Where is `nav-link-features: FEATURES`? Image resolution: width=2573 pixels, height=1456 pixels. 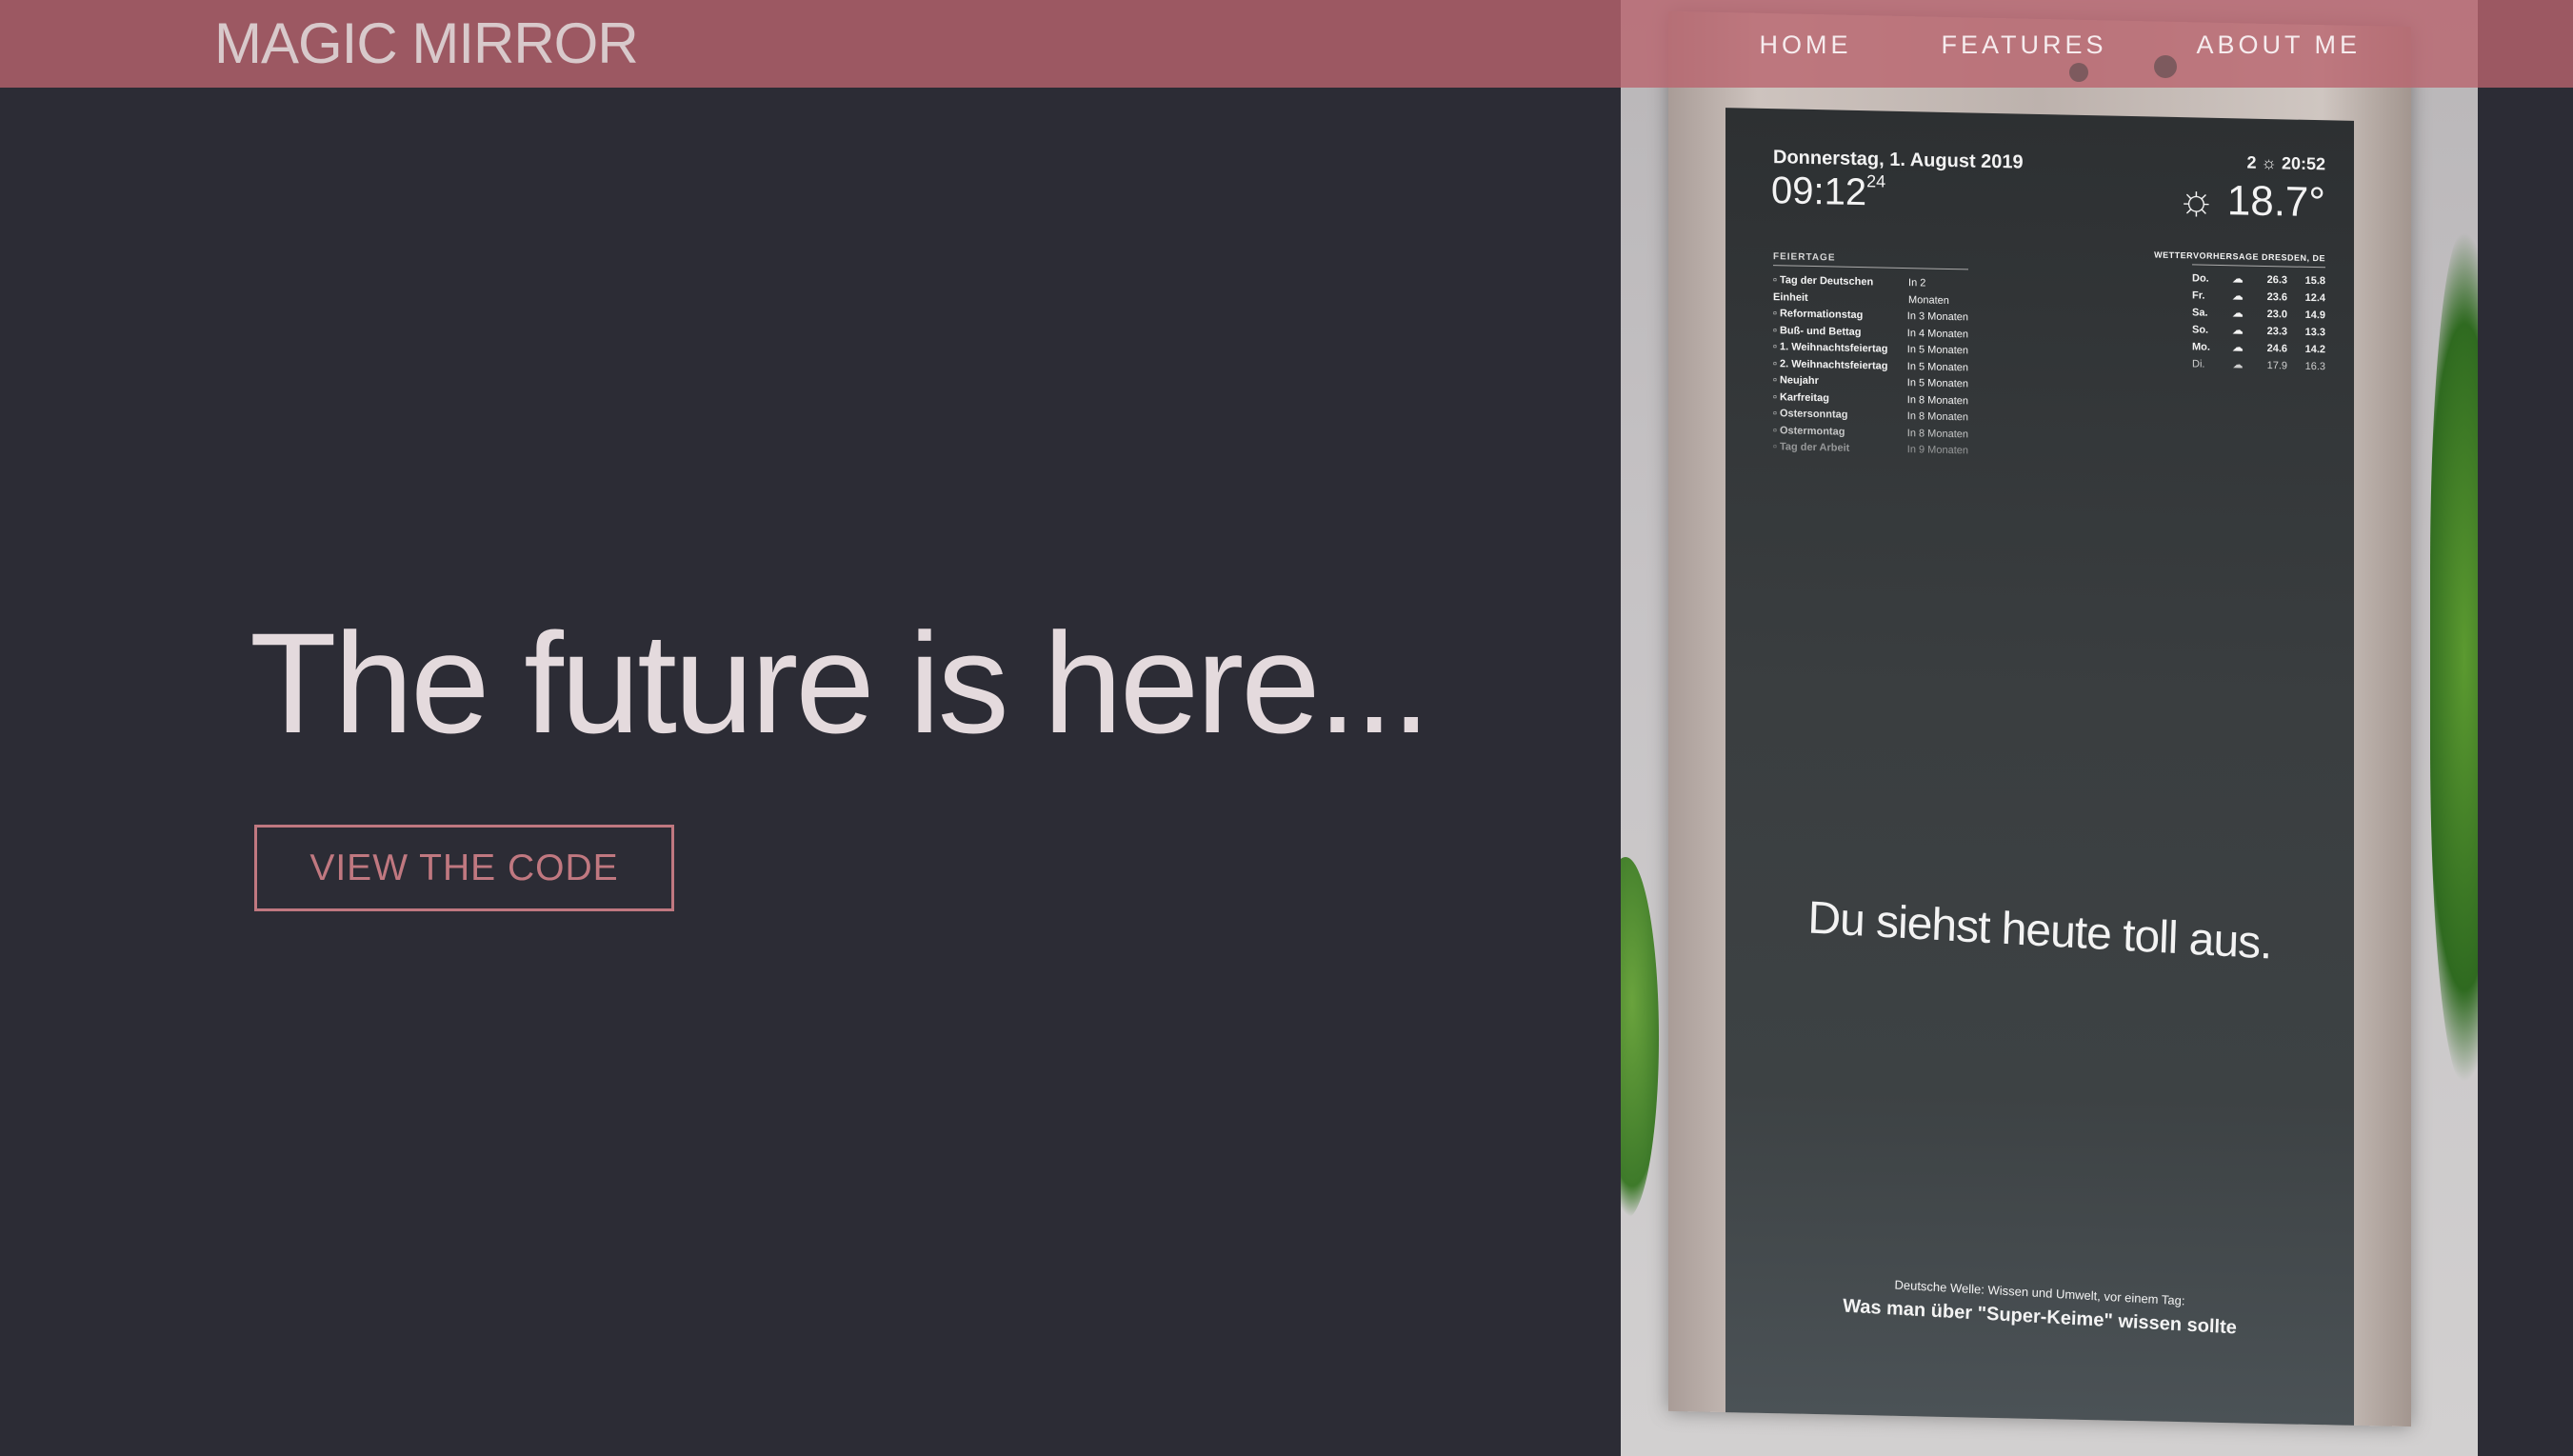
nav-link-features: FEATURES is located at coordinates (2023, 45).